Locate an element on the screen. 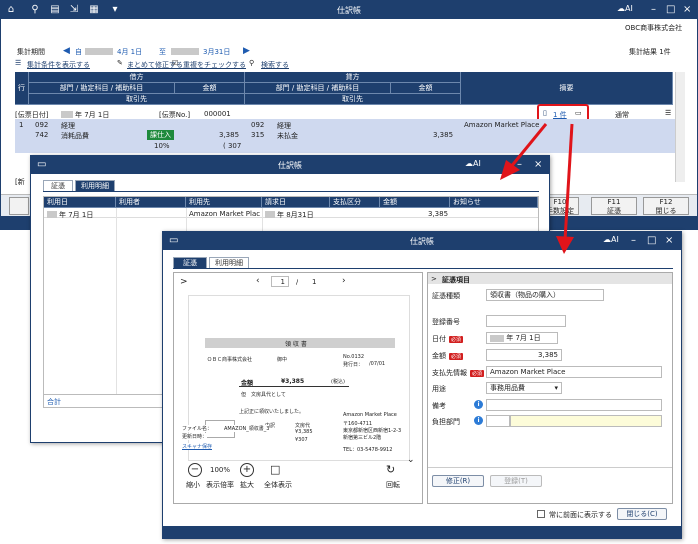 The image size is (698, 544). arrow-to-detail is located at coordinates (524, 151).